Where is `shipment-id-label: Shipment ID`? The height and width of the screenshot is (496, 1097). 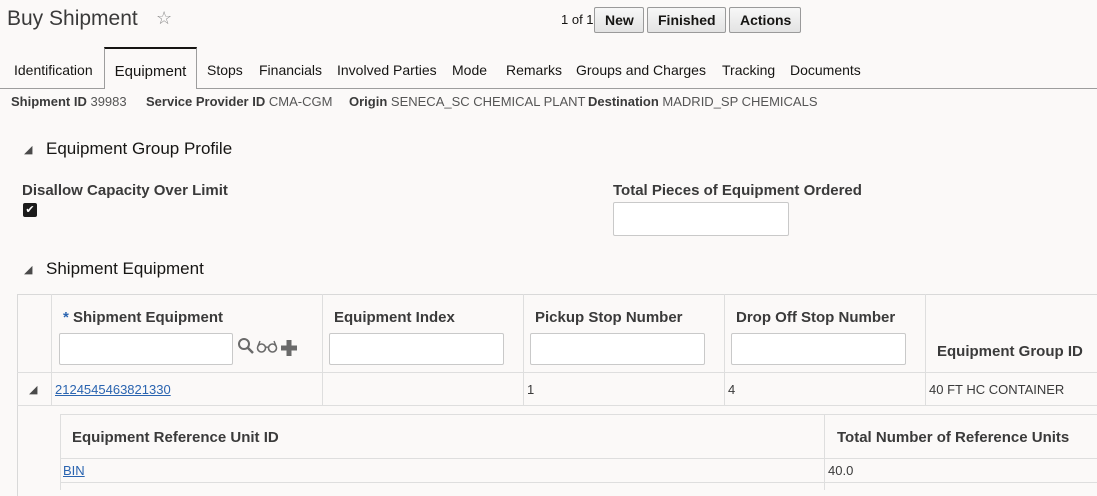
shipment-id-label: Shipment ID is located at coordinates (49, 101).